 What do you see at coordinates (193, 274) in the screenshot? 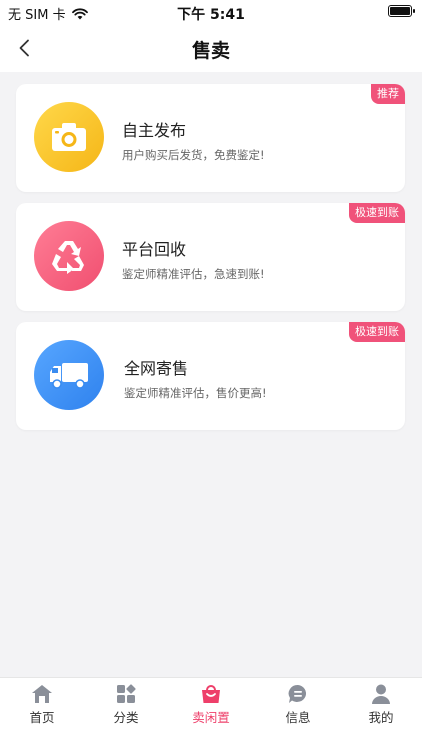
I see `card-description: 鉴定师精准评估，急速到账!` at bounding box center [193, 274].